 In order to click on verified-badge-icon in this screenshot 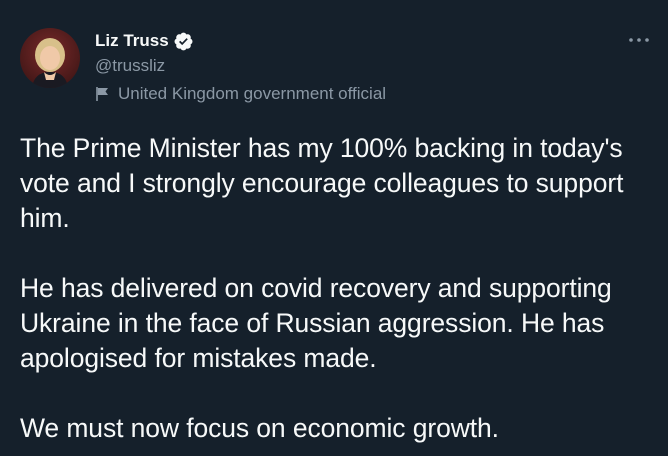, I will do `click(183, 41)`.